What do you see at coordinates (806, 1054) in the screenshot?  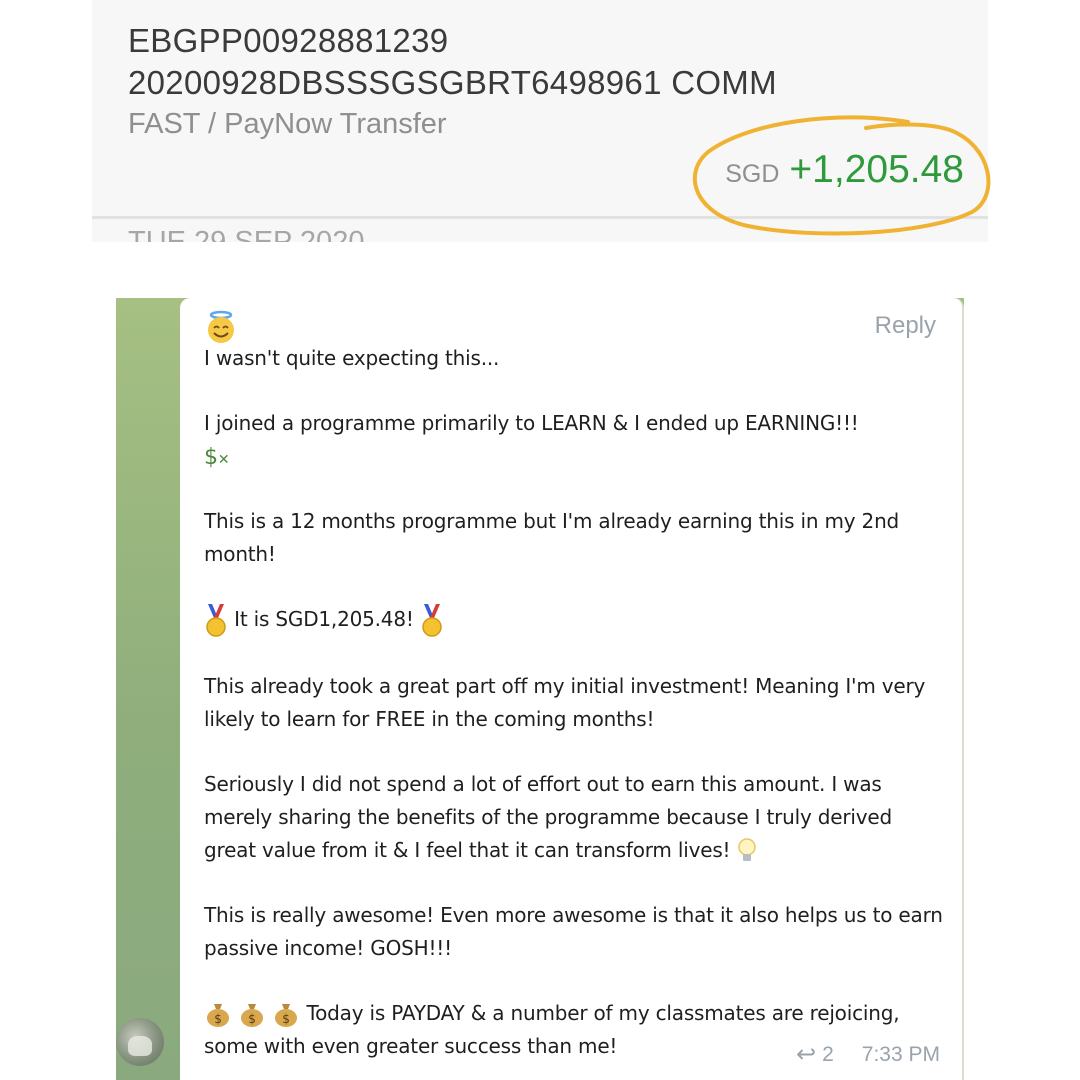 I see `reply-arrow-icon: ↩` at bounding box center [806, 1054].